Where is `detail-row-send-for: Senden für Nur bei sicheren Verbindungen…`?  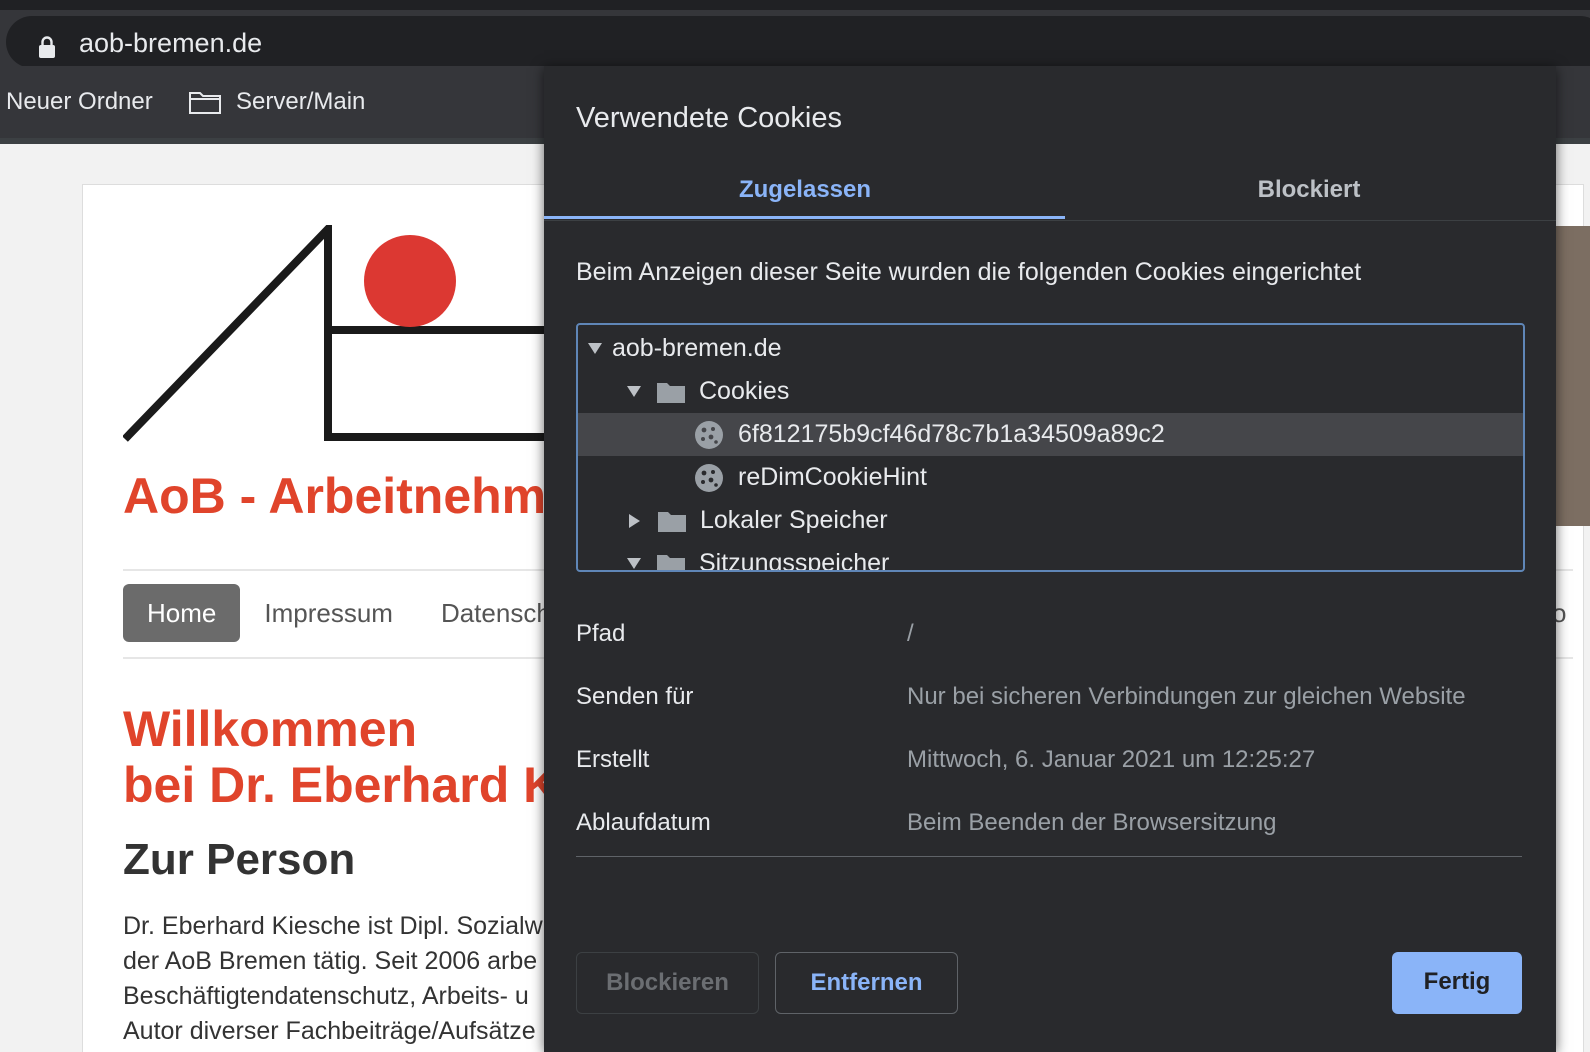 detail-row-send-for: Senden für Nur bei sicheren Verbindungen… is located at coordinates (1049, 700).